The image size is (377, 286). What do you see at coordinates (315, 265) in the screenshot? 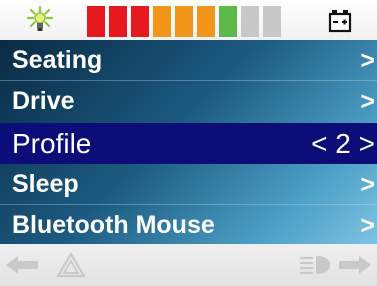
I see `horn-light-icon` at bounding box center [315, 265].